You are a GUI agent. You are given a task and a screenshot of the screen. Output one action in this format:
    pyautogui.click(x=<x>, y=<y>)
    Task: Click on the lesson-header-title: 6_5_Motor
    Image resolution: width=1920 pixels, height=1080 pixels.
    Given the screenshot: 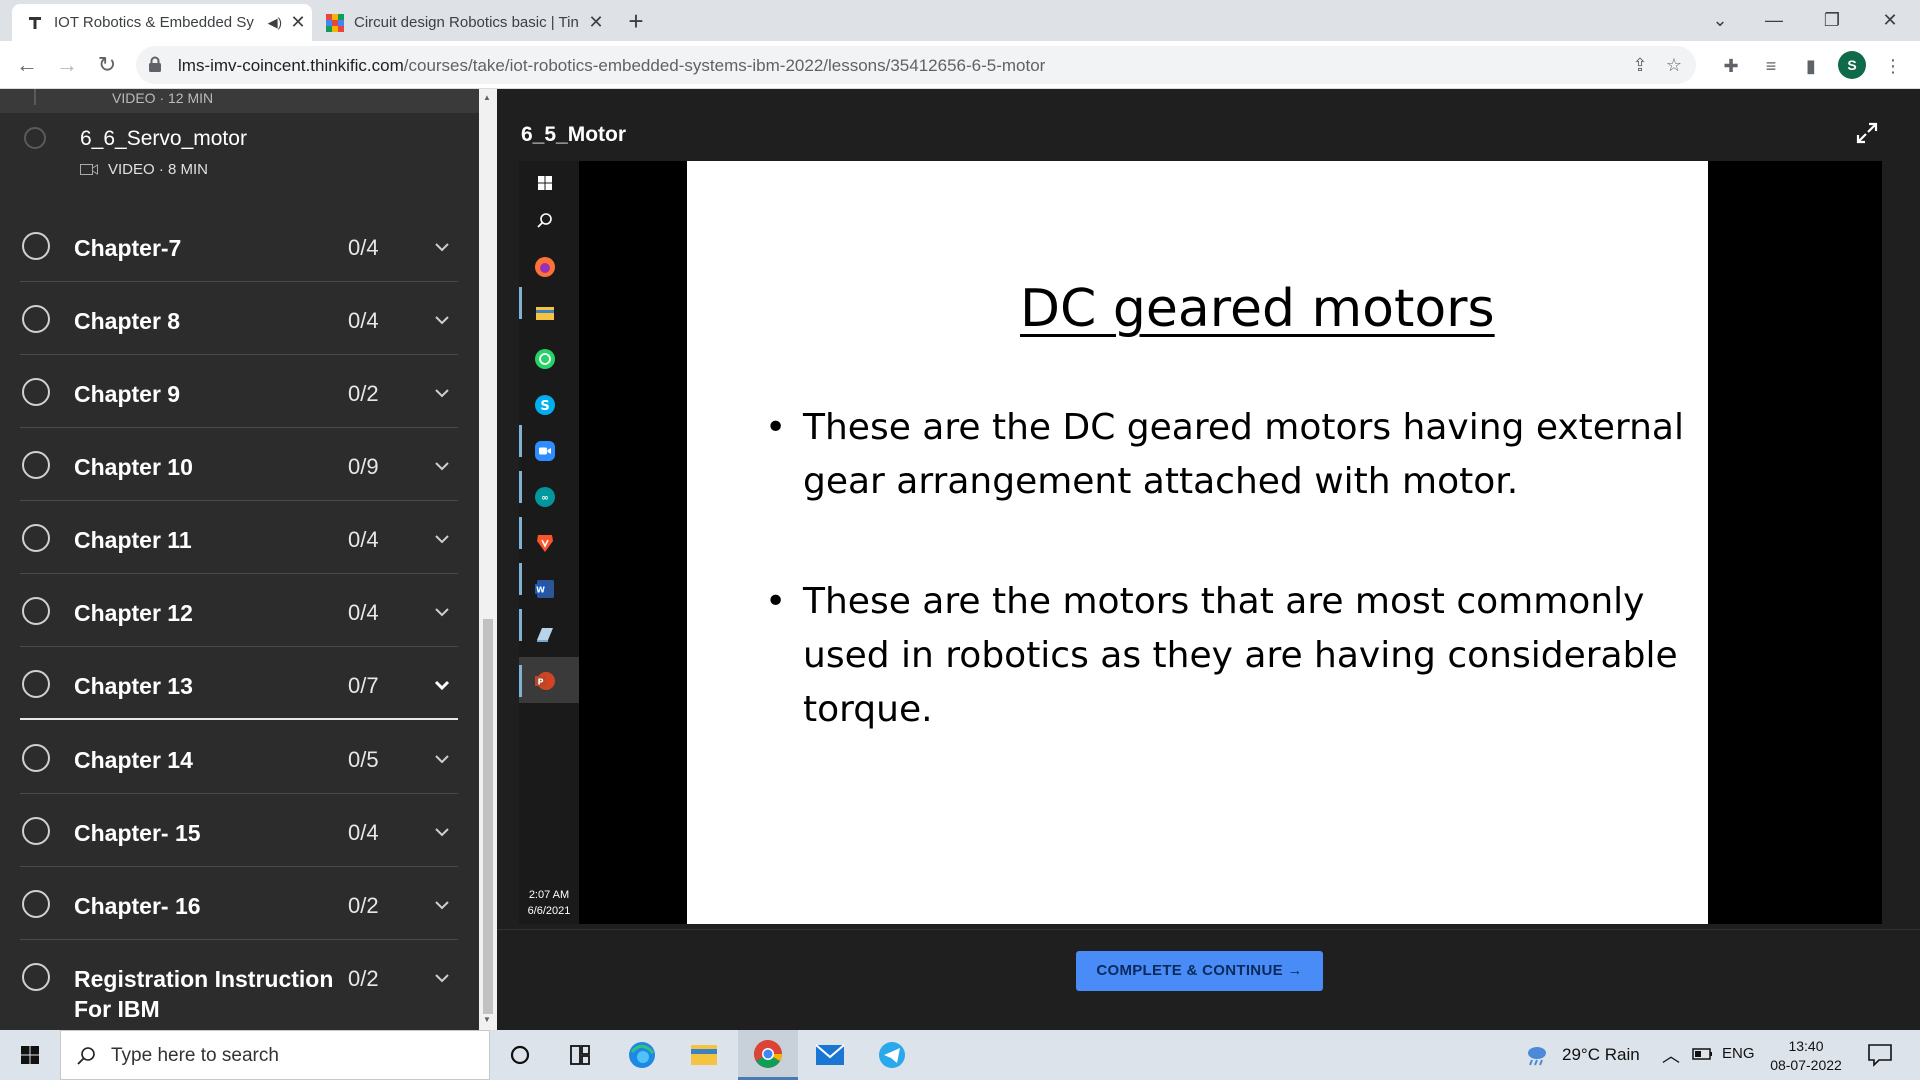 What is the action you would take?
    pyautogui.click(x=574, y=134)
    